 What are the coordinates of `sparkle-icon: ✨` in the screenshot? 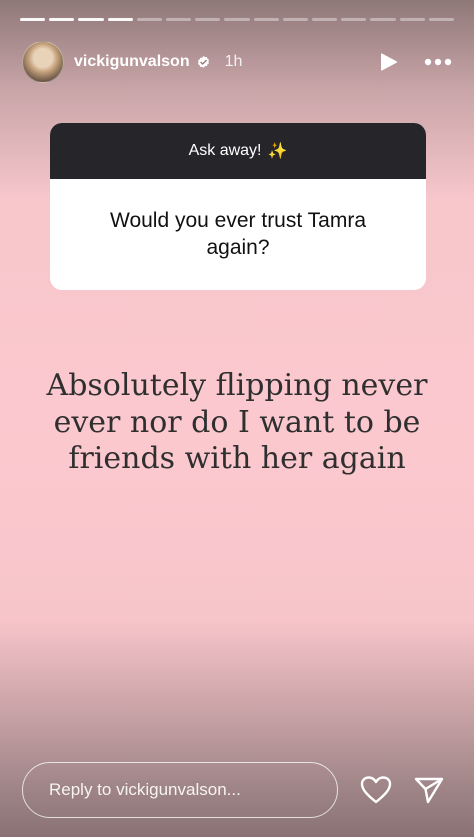 It's located at (277, 151).